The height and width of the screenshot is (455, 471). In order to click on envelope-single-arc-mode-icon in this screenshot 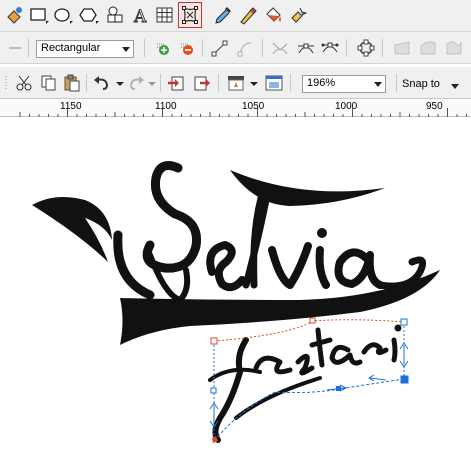, I will do `click(428, 48)`.